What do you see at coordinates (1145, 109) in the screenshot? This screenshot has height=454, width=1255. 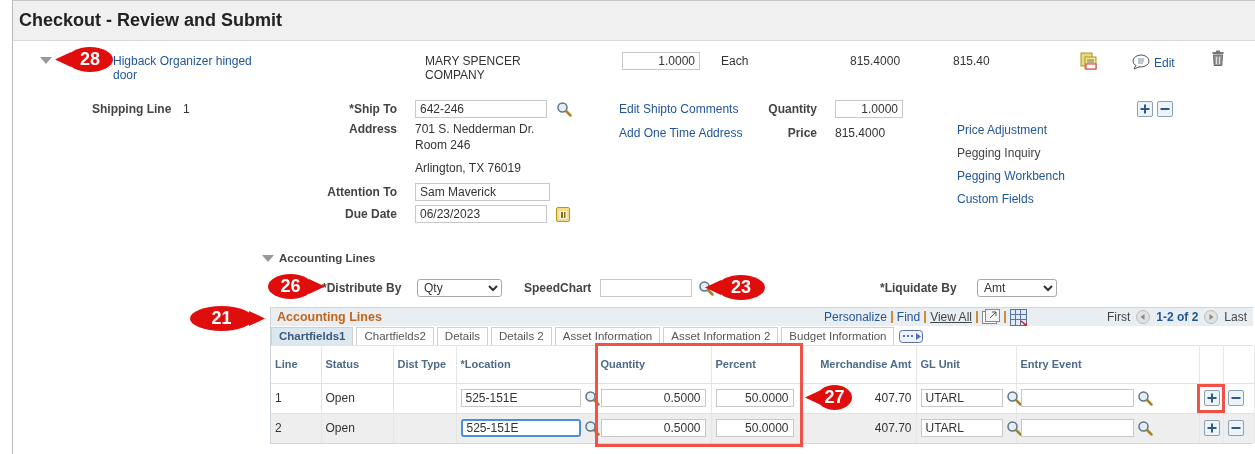 I see `add-icon` at bounding box center [1145, 109].